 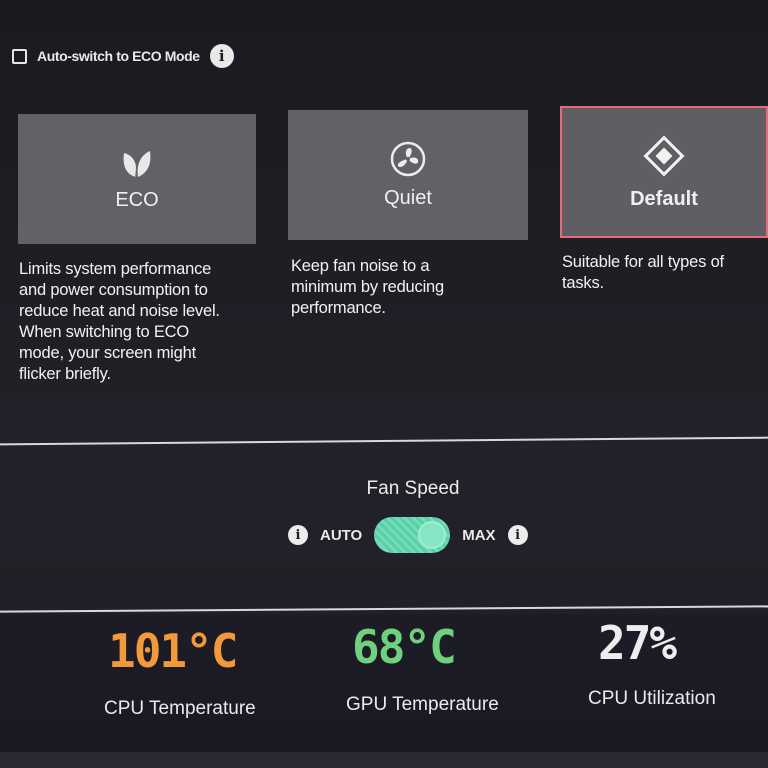 What do you see at coordinates (360, 266) in the screenshot?
I see `quiet-desc-line: Keep fan noise to a` at bounding box center [360, 266].